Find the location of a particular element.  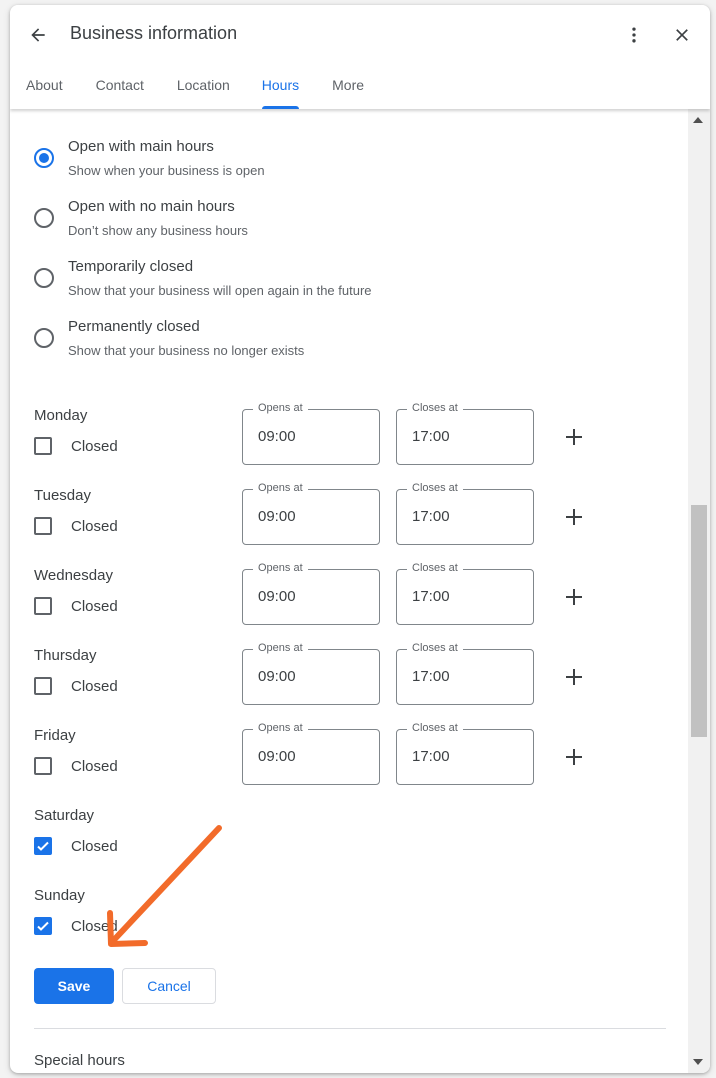

section-divider is located at coordinates (350, 1028).